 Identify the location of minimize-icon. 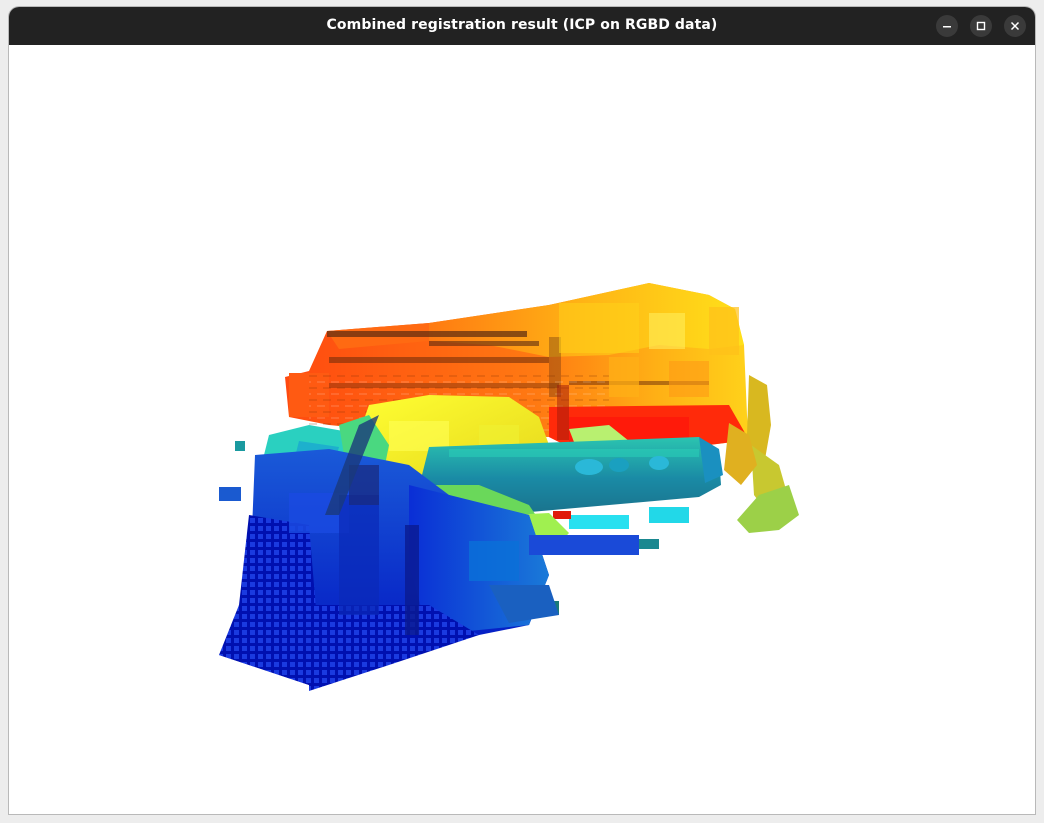
(947, 27).